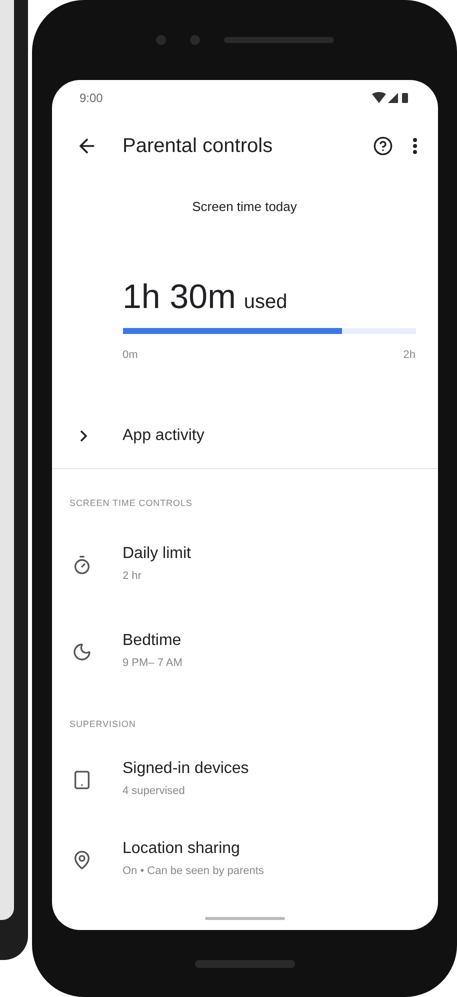 This screenshot has height=997, width=457. Describe the element at coordinates (82, 652) in the screenshot. I see `moon-icon` at that location.